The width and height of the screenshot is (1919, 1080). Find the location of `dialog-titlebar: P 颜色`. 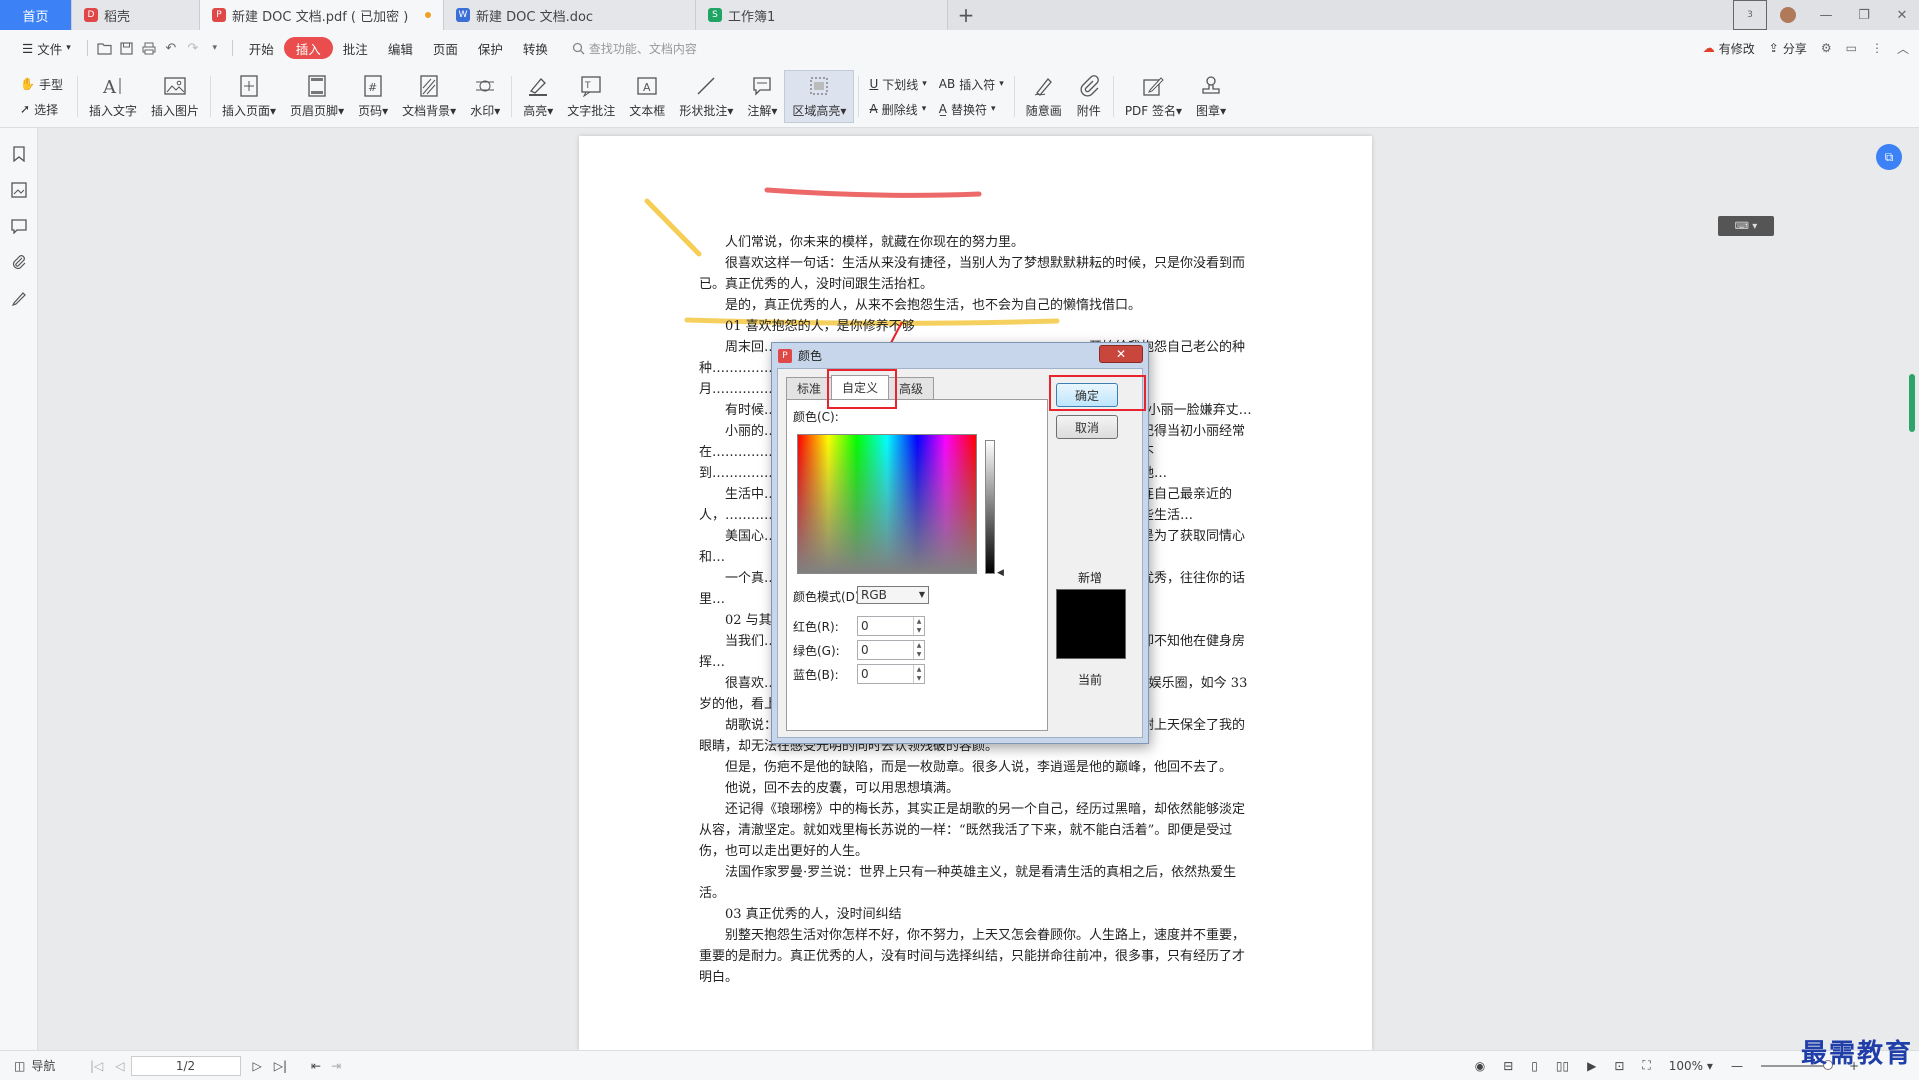

dialog-titlebar: P 颜色 is located at coordinates (960, 355).